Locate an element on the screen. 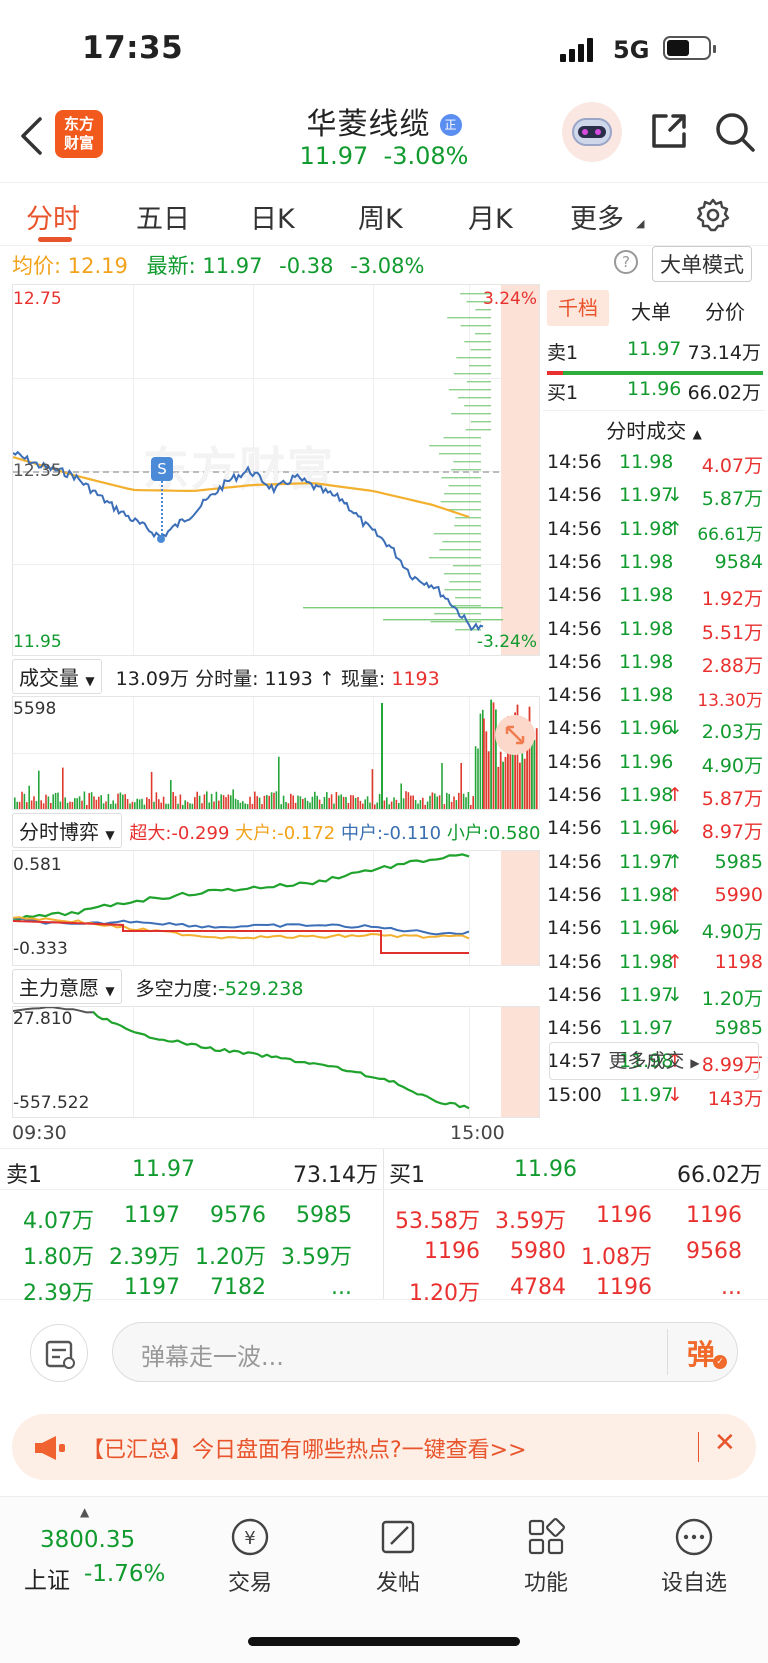  vol-arrow: ↑ is located at coordinates (326, 679).